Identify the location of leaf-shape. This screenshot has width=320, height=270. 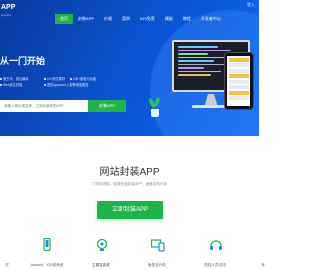
(157, 102).